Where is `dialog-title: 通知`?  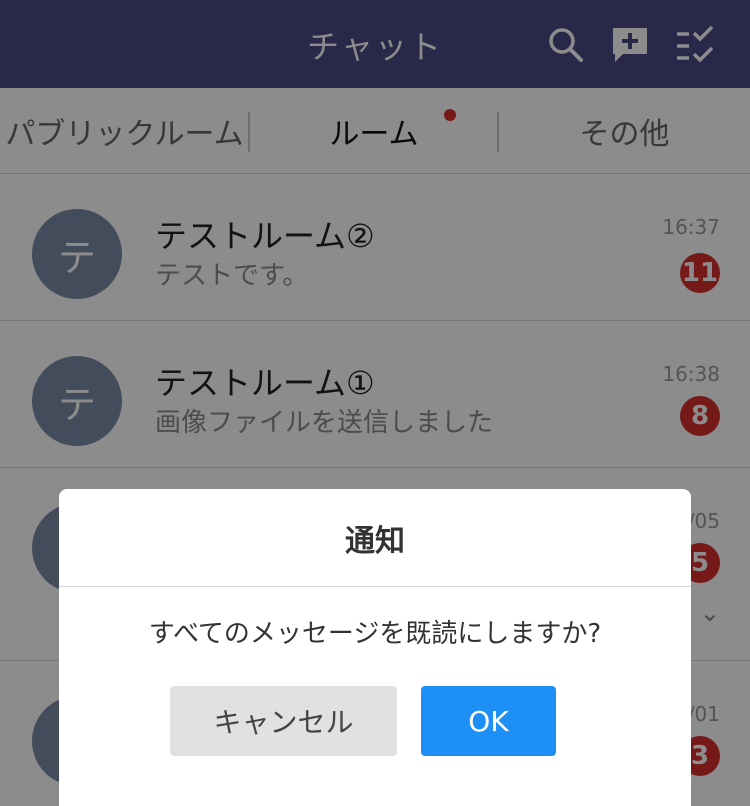
dialog-title: 通知 is located at coordinates (375, 538).